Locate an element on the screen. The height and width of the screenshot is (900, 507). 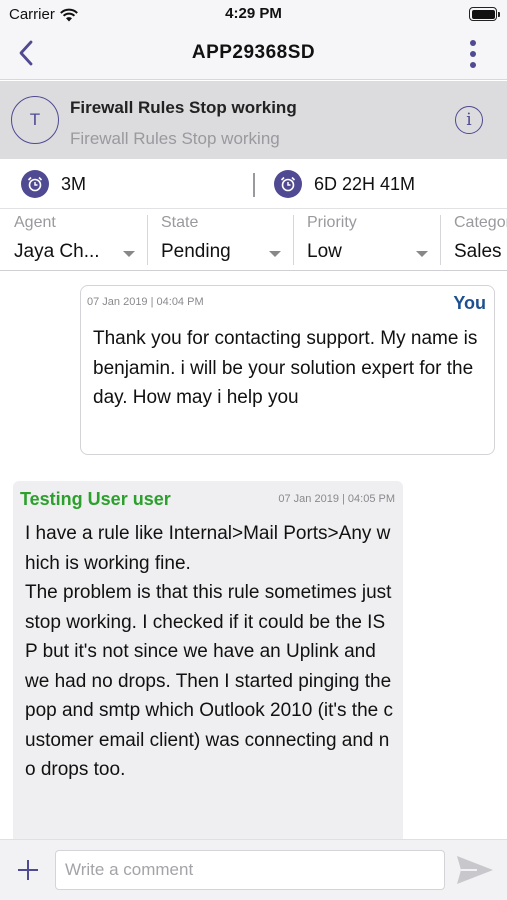
state-dropdown: State Pending is located at coordinates (224, 239).